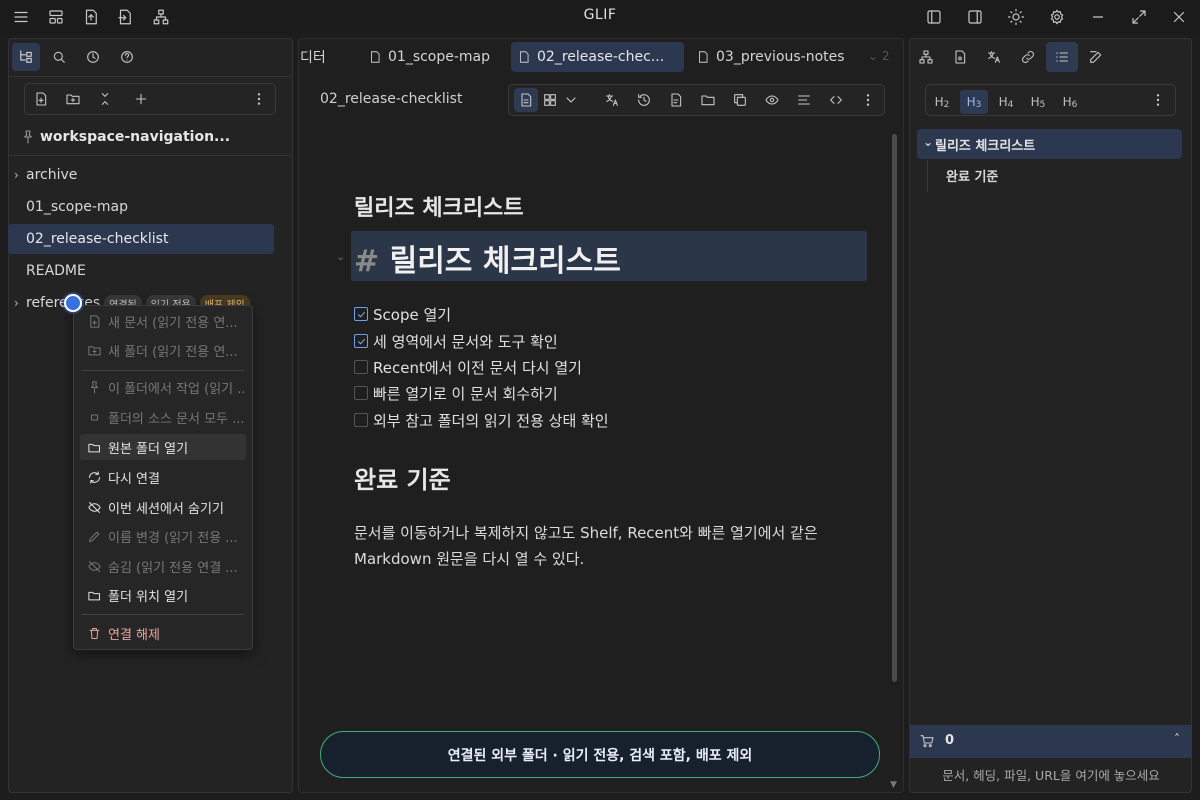 The image size is (1200, 800). Describe the element at coordinates (1074, 105) in the screenshot. I see `h-level: 6` at that location.